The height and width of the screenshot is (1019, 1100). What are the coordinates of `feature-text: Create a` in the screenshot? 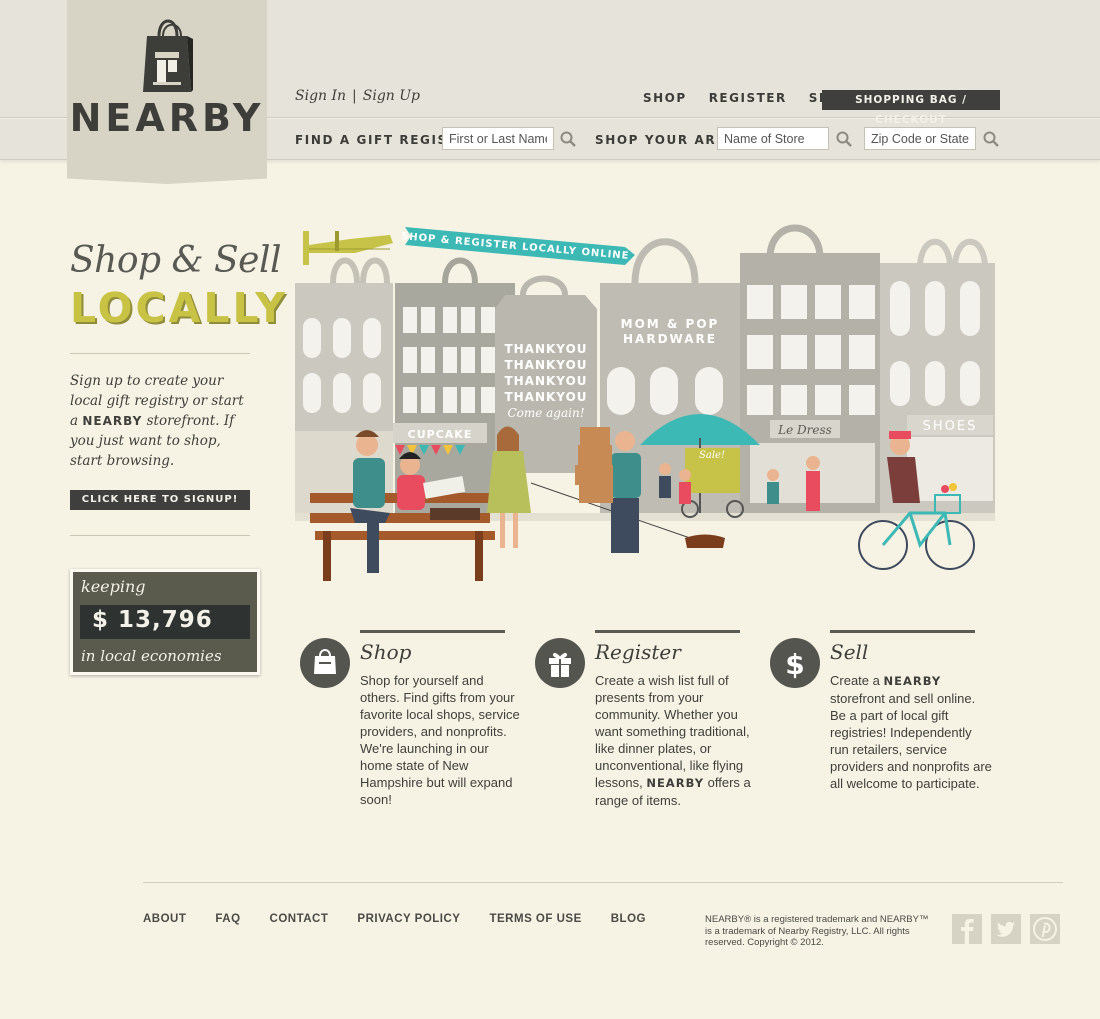 It's located at (855, 680).